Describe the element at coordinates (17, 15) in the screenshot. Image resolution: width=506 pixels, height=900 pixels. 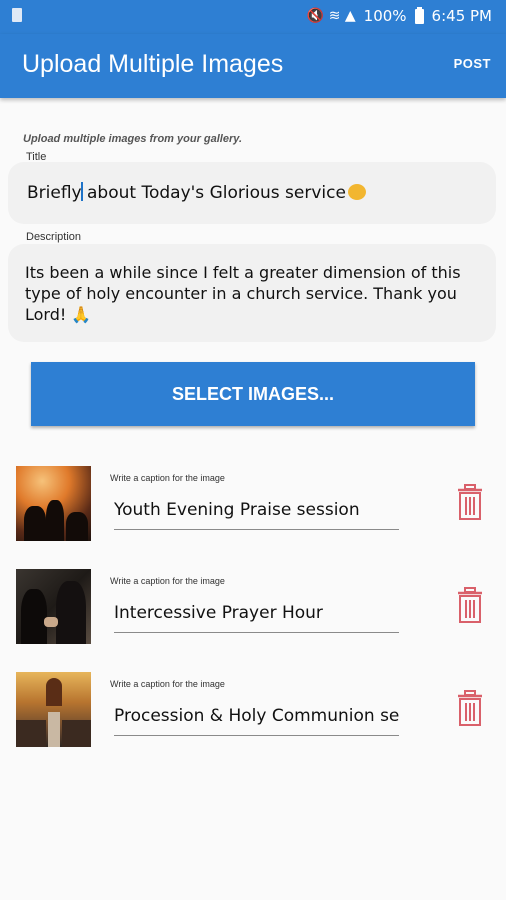
I see `sim-card-icon` at that location.